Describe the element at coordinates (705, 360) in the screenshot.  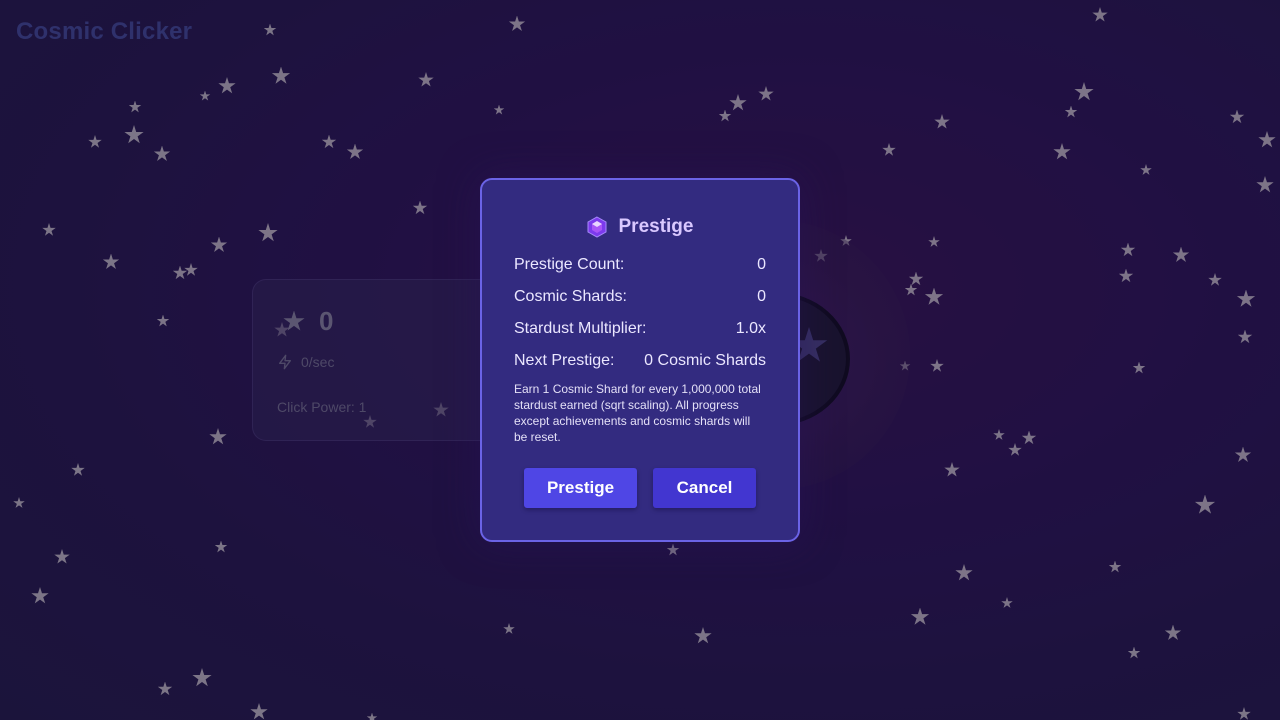
I see `row-value: 0 Cosmic Shards` at that location.